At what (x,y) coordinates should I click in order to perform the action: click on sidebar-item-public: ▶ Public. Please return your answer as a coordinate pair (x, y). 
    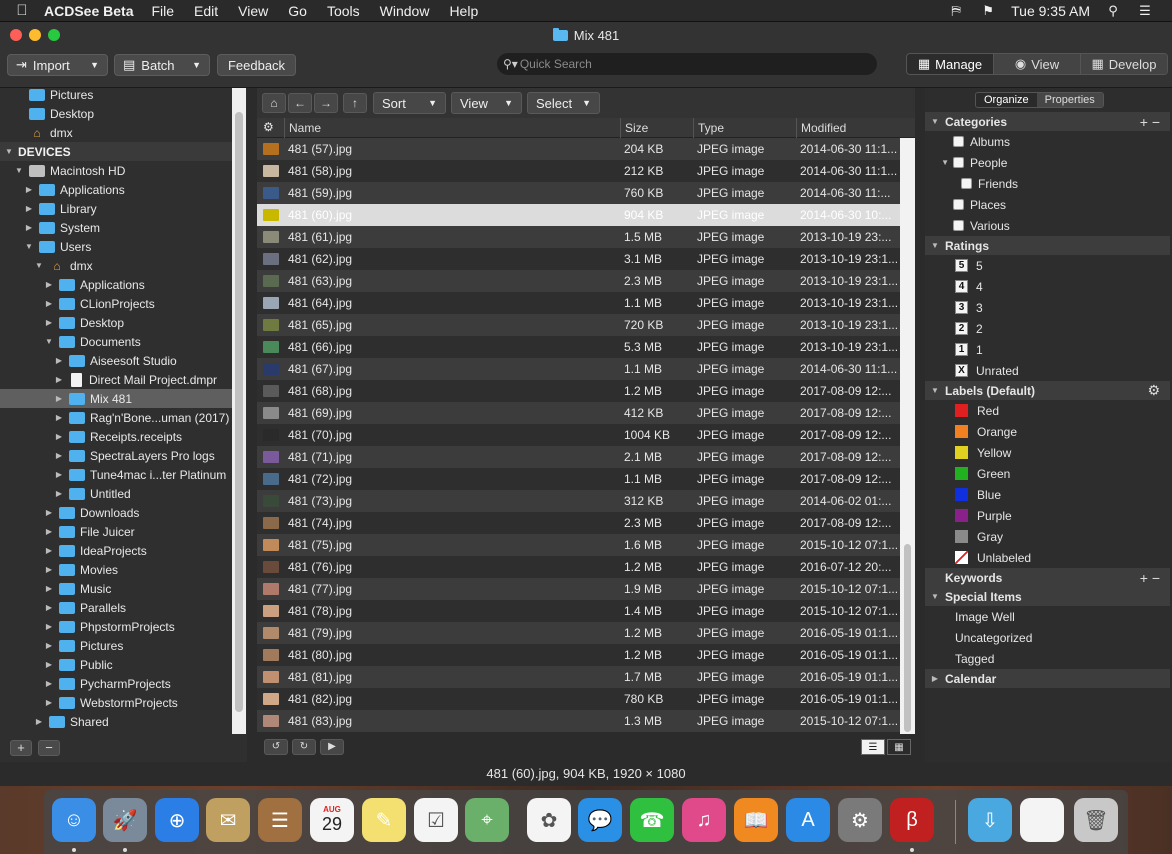
    Looking at the image, I should click on (116, 664).